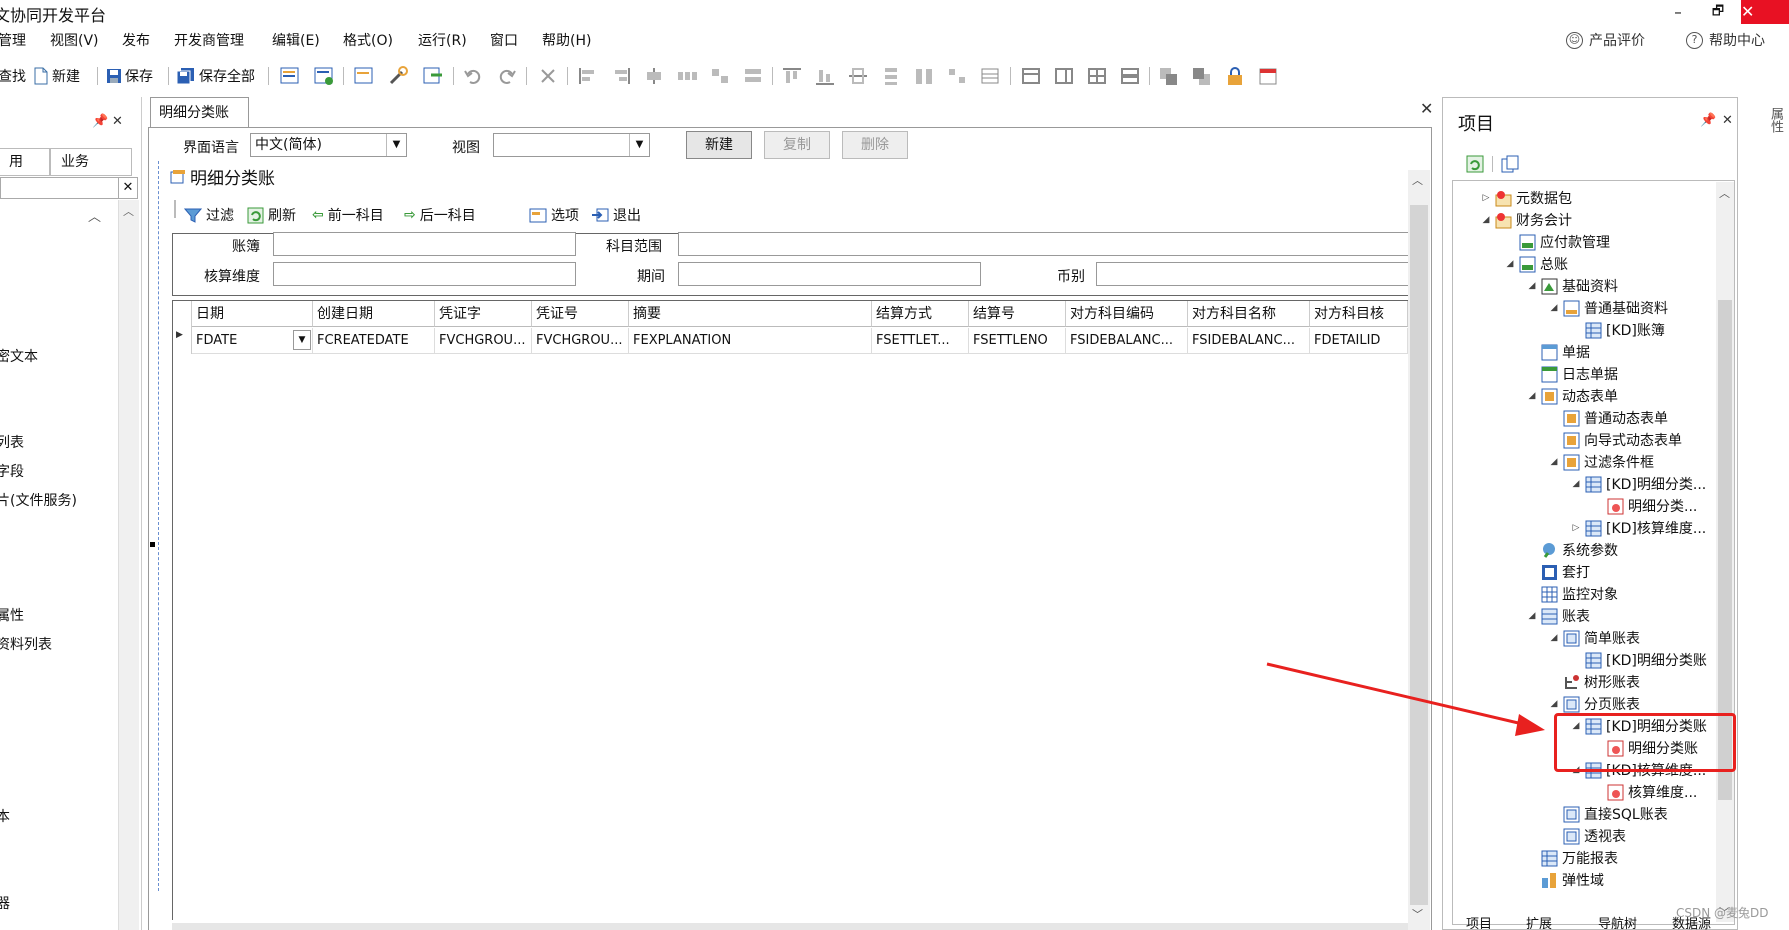 This screenshot has height=930, width=1789. Describe the element at coordinates (920, 314) in the screenshot. I see `grid-header: 结算方式` at that location.